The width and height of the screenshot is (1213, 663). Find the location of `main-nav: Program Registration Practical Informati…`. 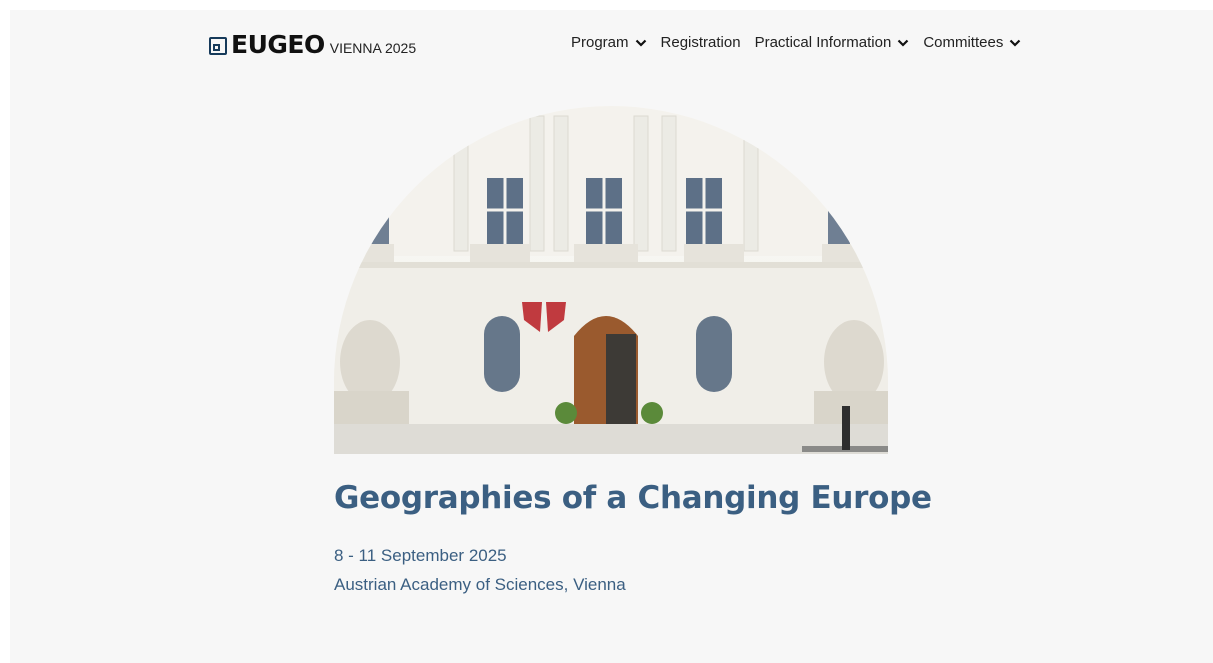

main-nav: Program Registration Practical Informati… is located at coordinates (796, 42).